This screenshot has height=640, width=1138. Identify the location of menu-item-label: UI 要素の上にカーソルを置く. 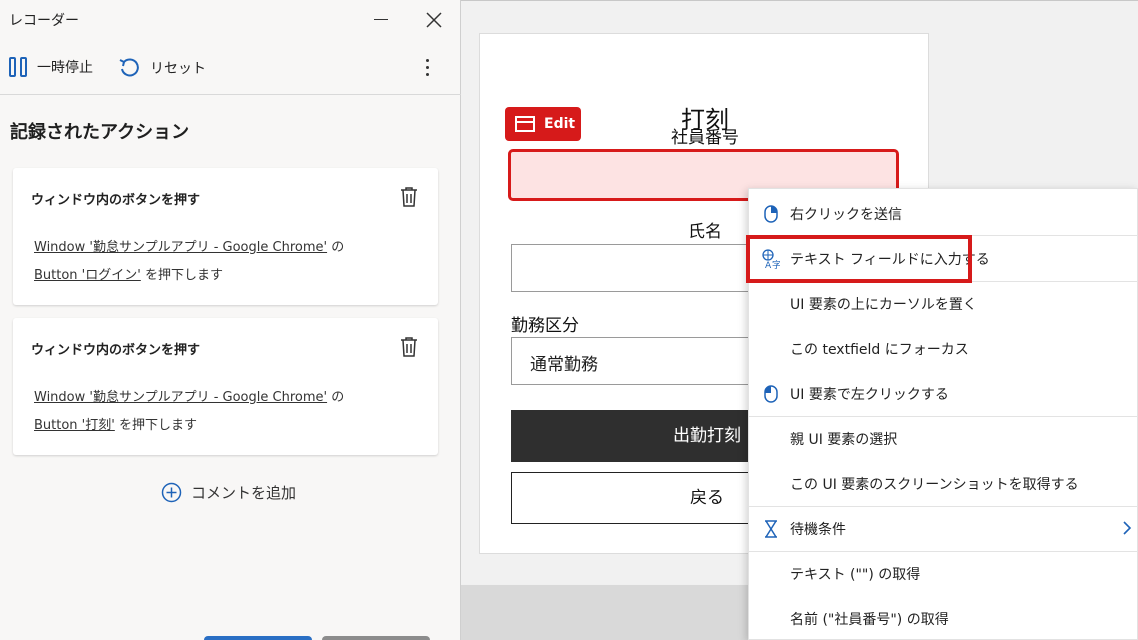
(883, 304).